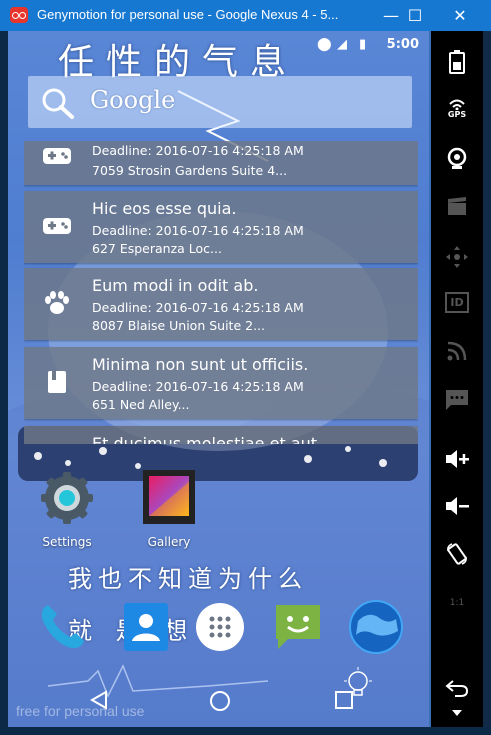  Describe the element at coordinates (19, 15) in the screenshot. I see `genymotion-logo-icon` at that location.